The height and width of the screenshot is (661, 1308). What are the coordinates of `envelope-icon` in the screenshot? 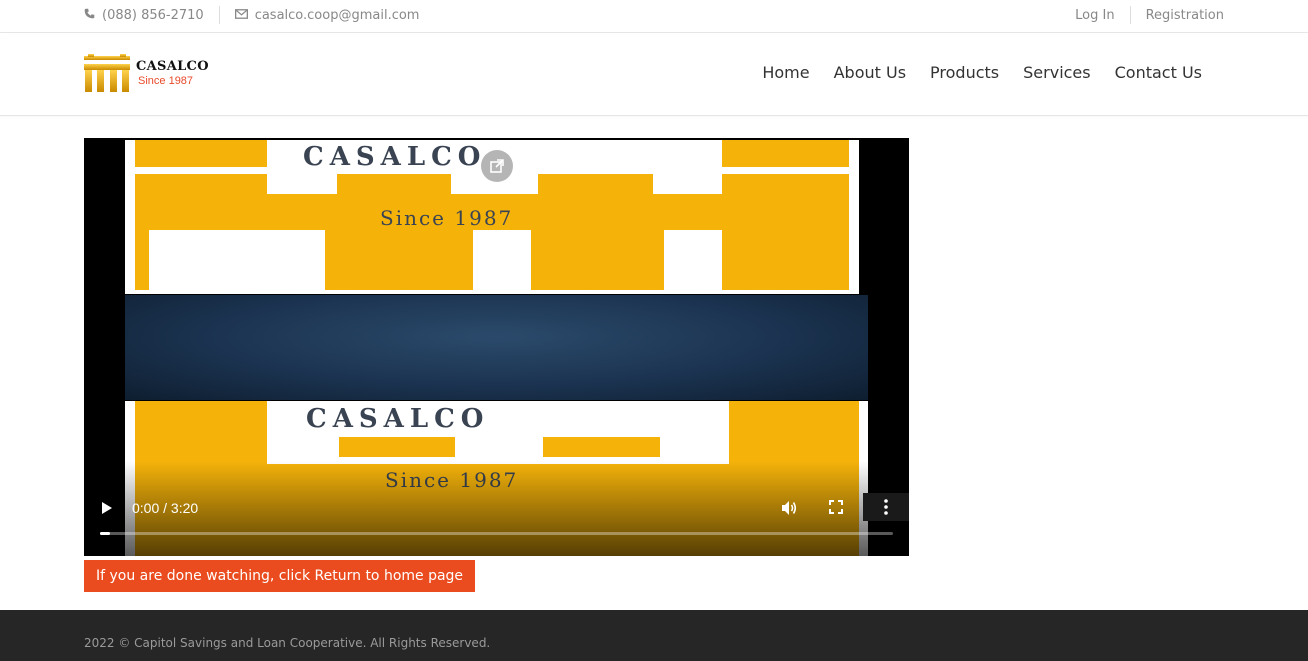 It's located at (241, 15).